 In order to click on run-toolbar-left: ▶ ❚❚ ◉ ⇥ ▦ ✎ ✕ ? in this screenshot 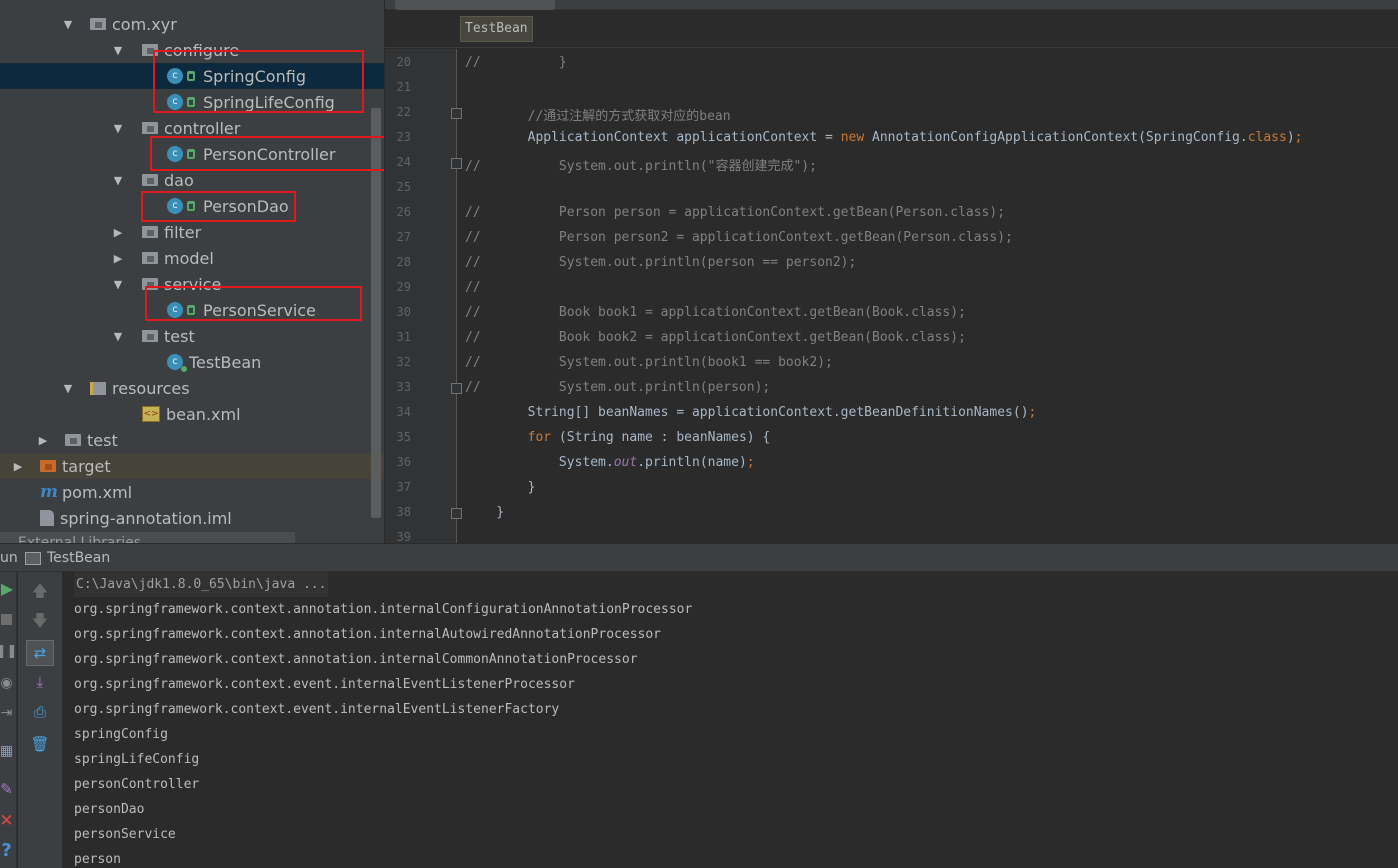, I will do `click(8, 720)`.